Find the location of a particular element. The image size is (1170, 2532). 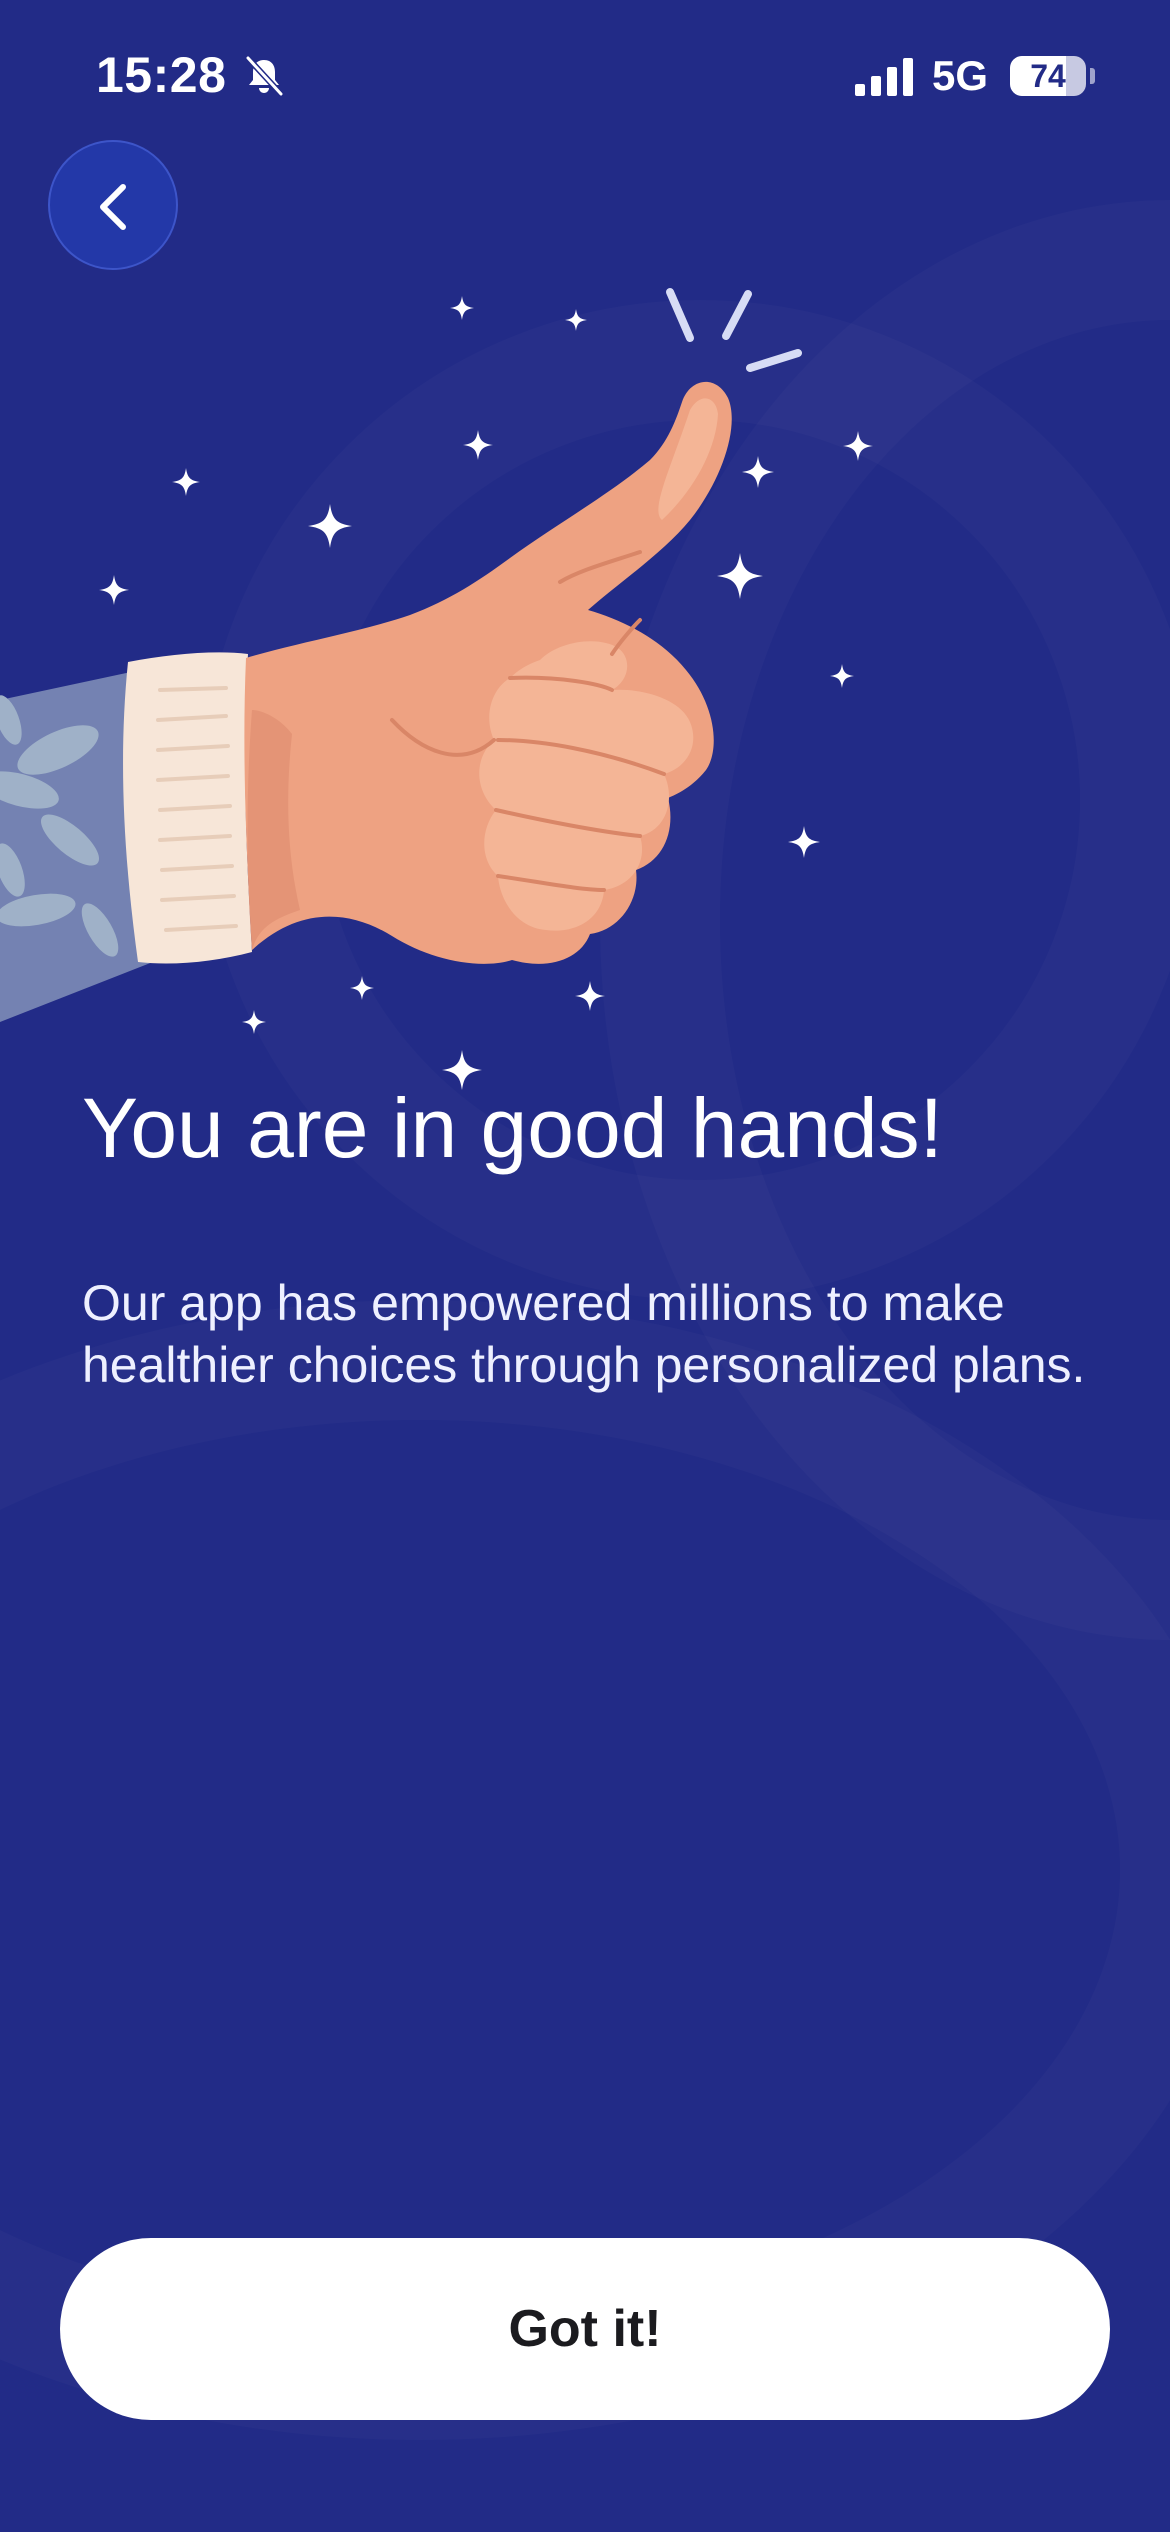

chevron-left-icon is located at coordinates (113, 207).